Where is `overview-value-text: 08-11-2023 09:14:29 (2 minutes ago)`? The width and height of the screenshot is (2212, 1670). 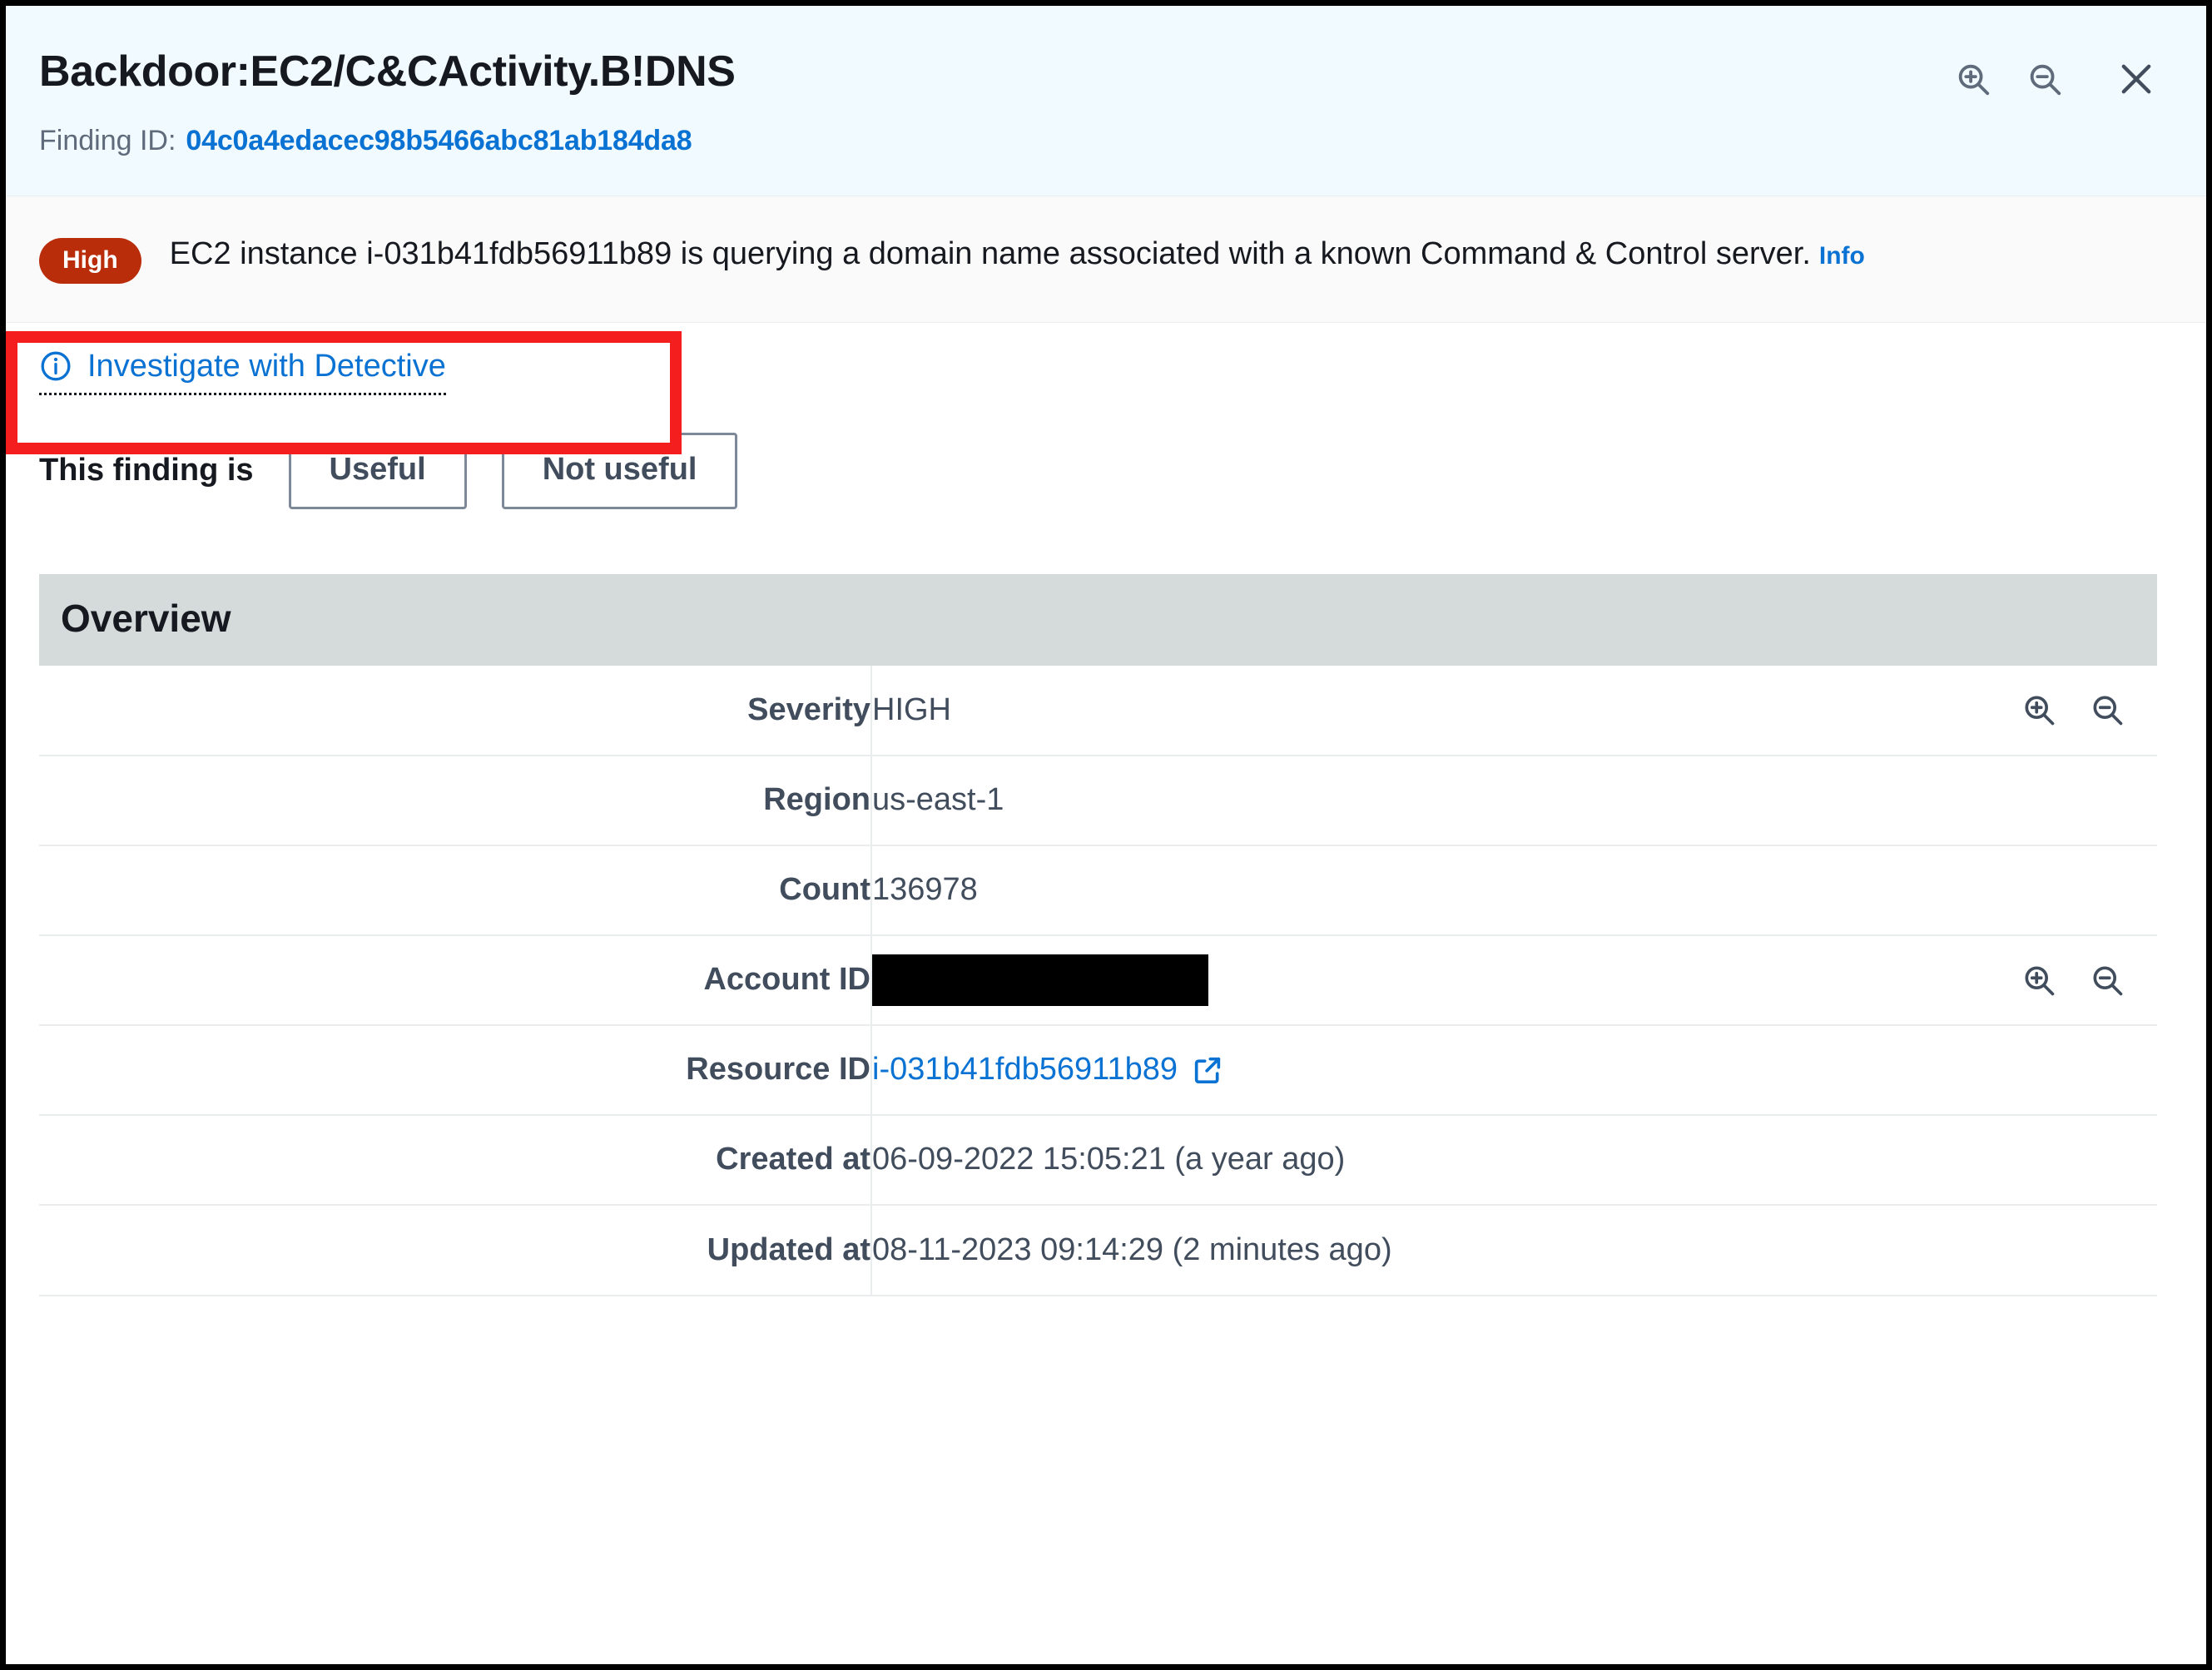 overview-value-text: 08-11-2023 09:14:29 (2 minutes ago) is located at coordinates (1132, 1249).